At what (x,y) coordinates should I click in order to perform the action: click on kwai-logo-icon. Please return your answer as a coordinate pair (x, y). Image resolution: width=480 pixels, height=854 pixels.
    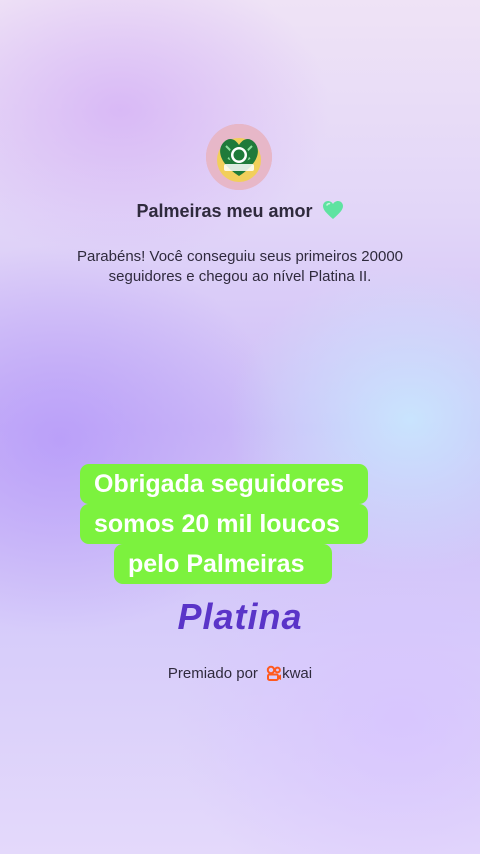
    Looking at the image, I should click on (274, 675).